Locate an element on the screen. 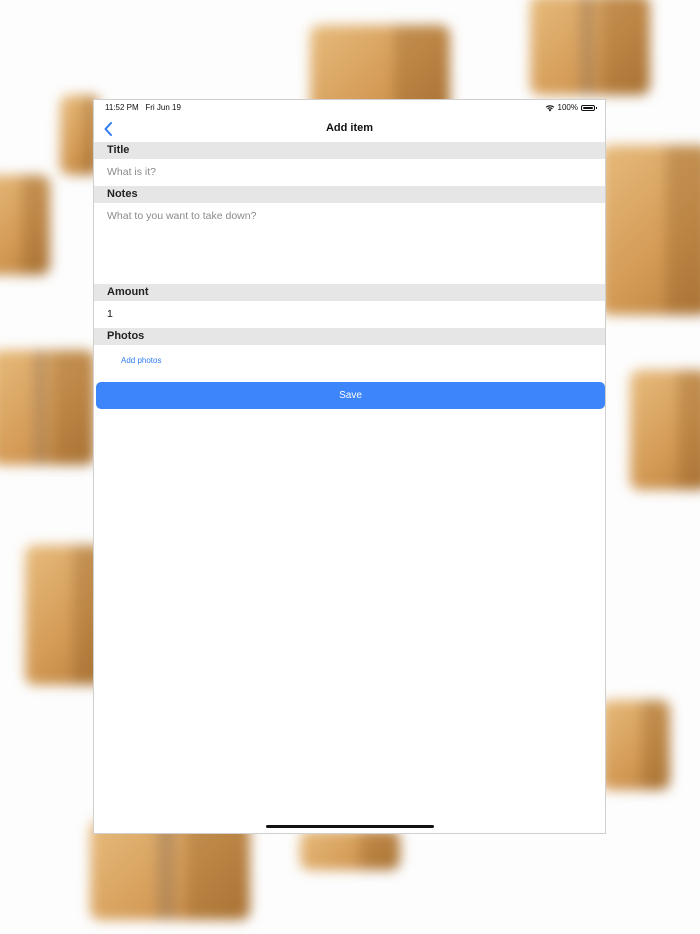 Image resolution: width=700 pixels, height=934 pixels. home-indicator is located at coordinates (350, 826).